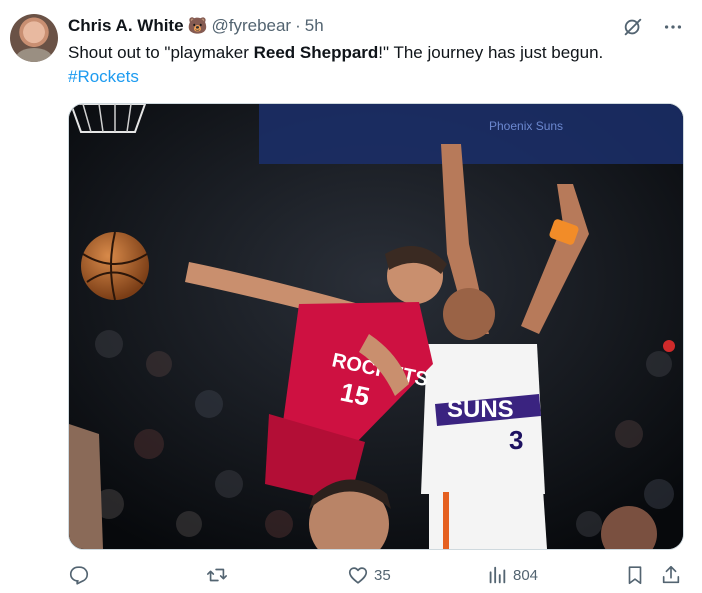 The width and height of the screenshot is (702, 593). I want to click on tweet-header: Chris A. White 🐻 @fyrebear · 5h, so click(196, 26).